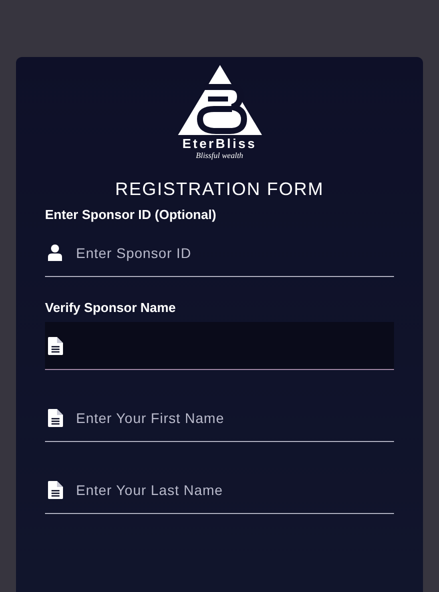  I want to click on input-field: Enter Your Last Name, so click(219, 490).